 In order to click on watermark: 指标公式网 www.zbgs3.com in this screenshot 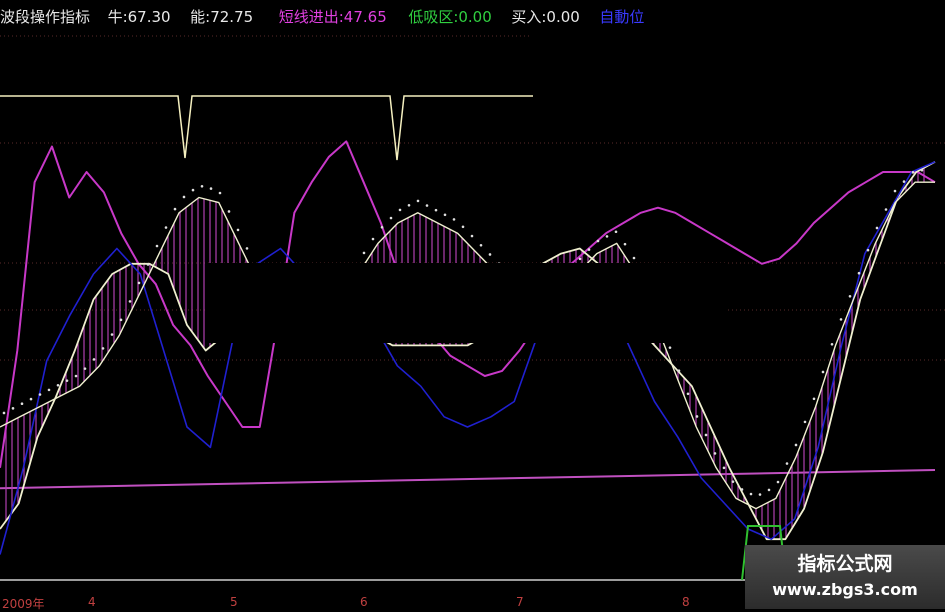, I will do `click(845, 577)`.